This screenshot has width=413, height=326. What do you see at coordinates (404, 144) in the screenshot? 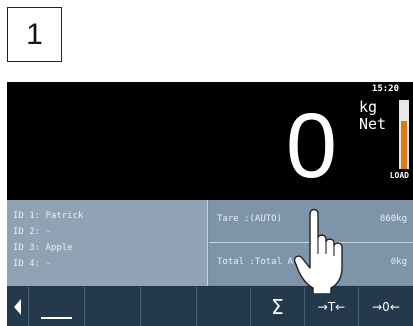
I see `load-bar-fill` at bounding box center [404, 144].